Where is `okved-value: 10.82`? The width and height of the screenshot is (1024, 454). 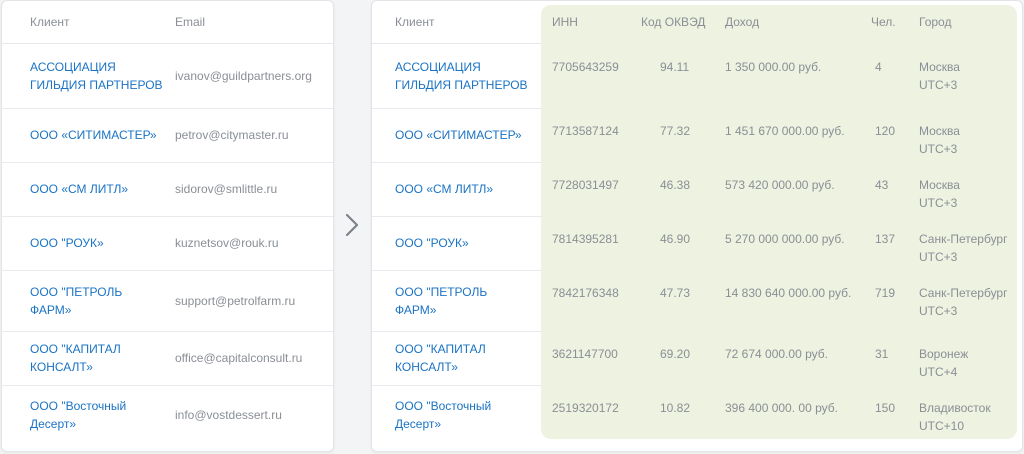
okved-value: 10.82 is located at coordinates (675, 408).